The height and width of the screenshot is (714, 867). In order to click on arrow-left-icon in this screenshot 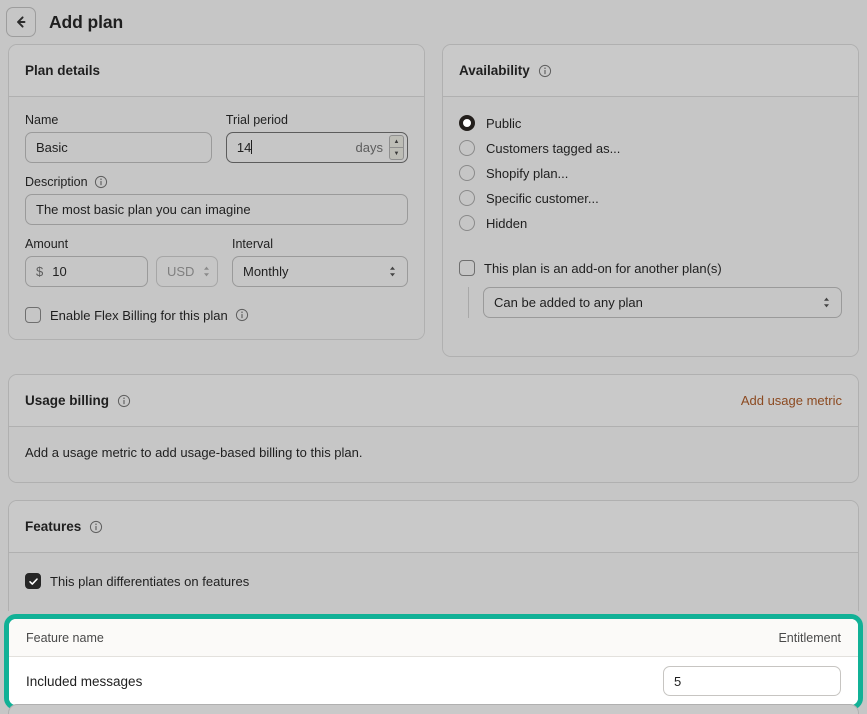, I will do `click(21, 22)`.